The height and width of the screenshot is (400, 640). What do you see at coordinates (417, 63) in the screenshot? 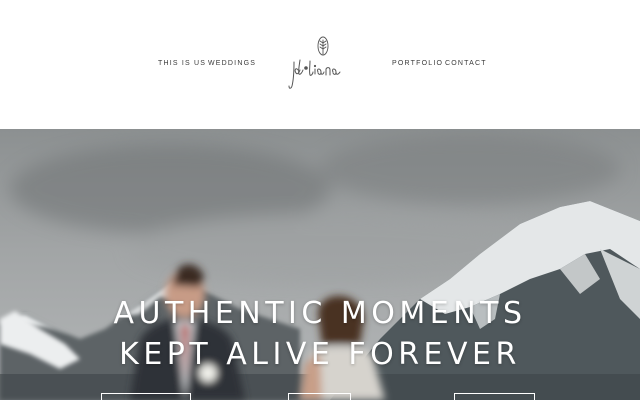
I see `nav-link-portfolio: PORTFOLIO` at bounding box center [417, 63].